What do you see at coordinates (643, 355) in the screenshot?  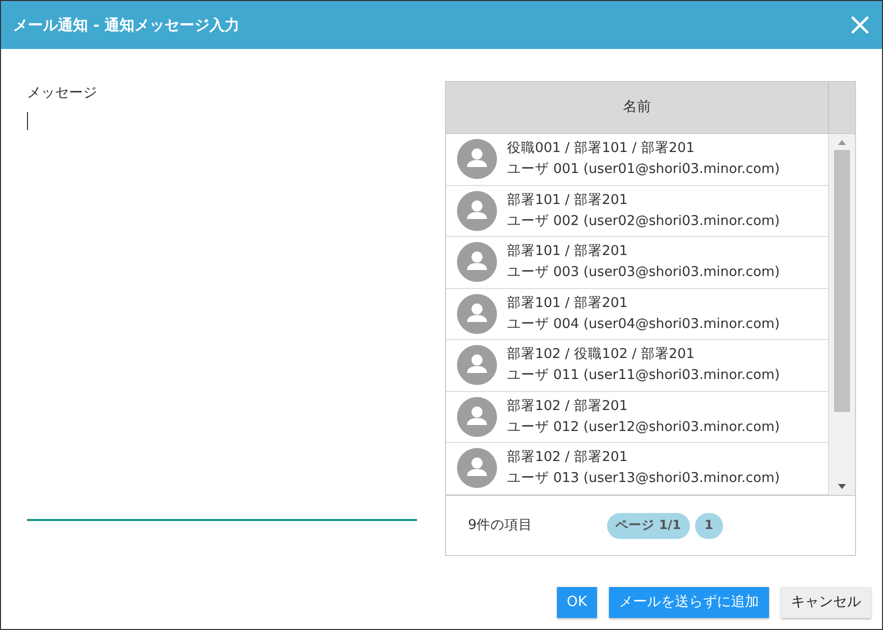 I see `user-groups: 部署102 / 役職102 / 部署201` at bounding box center [643, 355].